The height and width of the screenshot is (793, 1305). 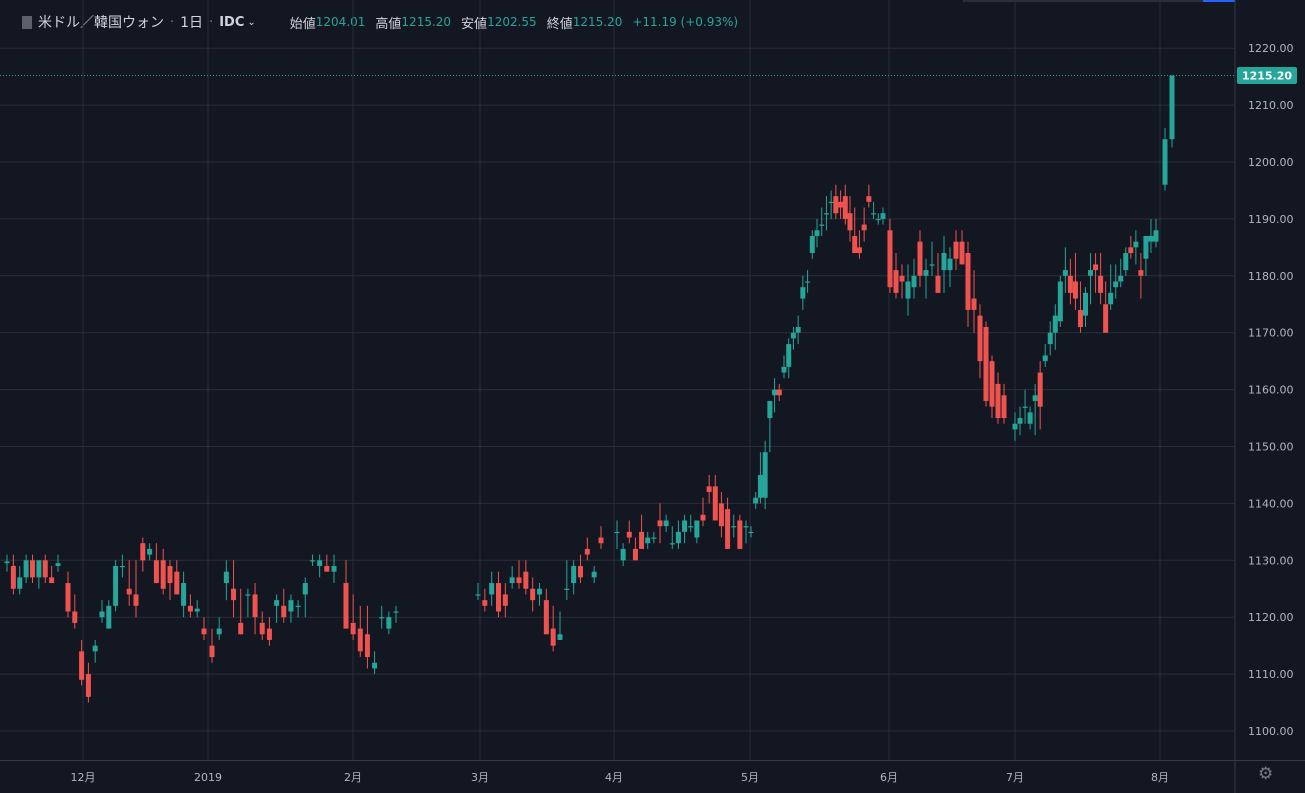 What do you see at coordinates (1271, 503) in the screenshot?
I see `price-tick-label: 1140.00` at bounding box center [1271, 503].